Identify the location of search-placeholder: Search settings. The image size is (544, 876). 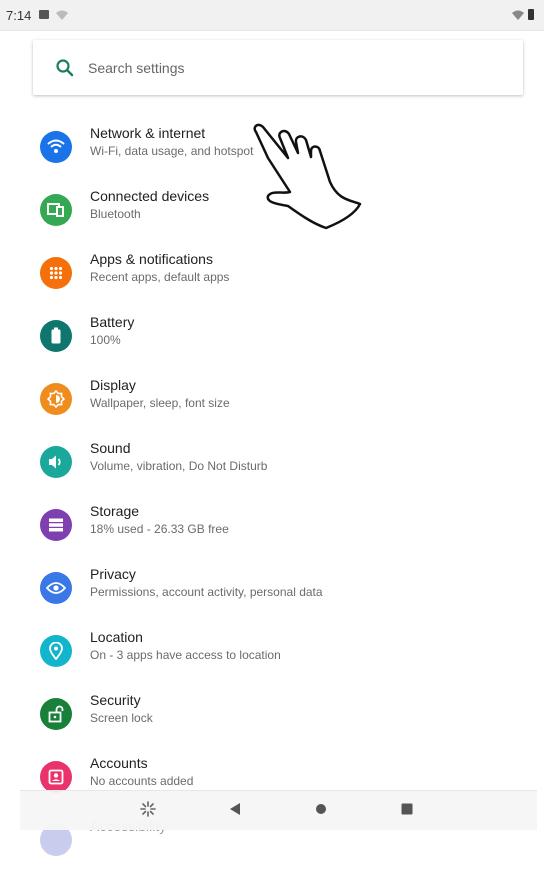
(136, 68).